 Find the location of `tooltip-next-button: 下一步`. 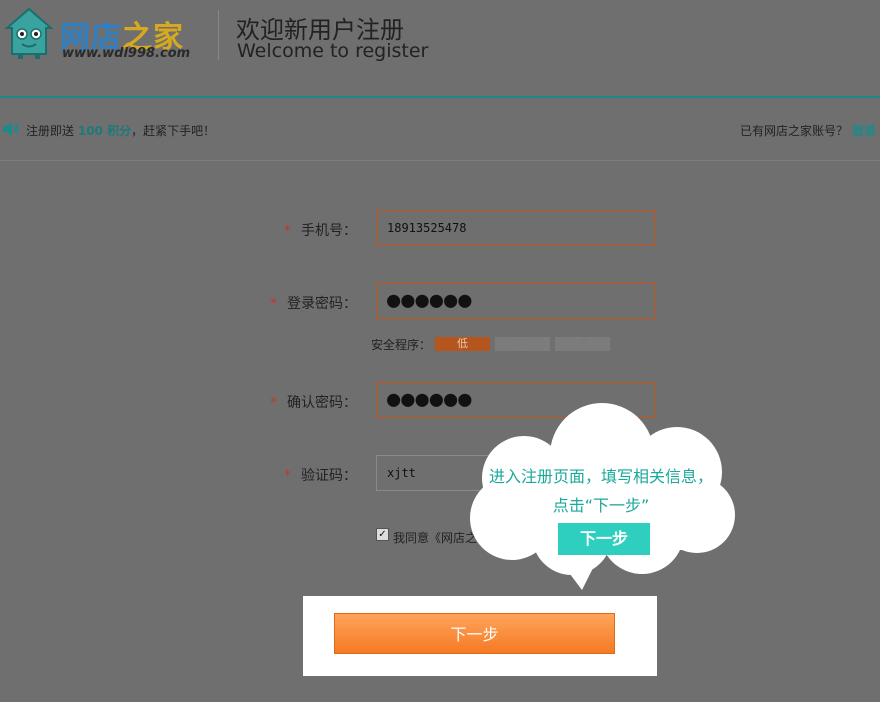

tooltip-next-button: 下一步 is located at coordinates (604, 539).